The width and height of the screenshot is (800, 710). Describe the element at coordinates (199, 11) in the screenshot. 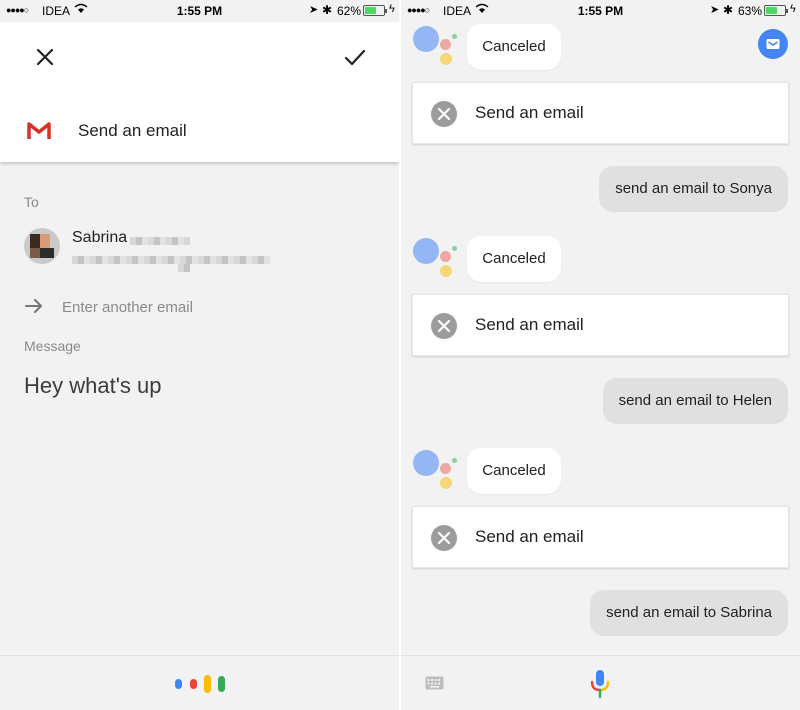

I see `status-bar: ●●●●○ IDEA 1:55 PM ➤ ✱ 62% ϟ` at that location.